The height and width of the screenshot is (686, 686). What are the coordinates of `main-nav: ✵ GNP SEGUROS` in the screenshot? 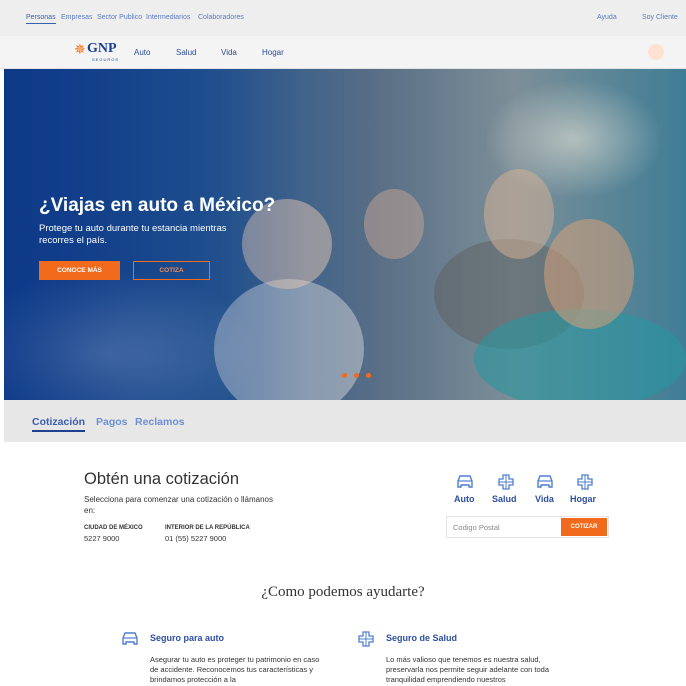 It's located at (343, 52).